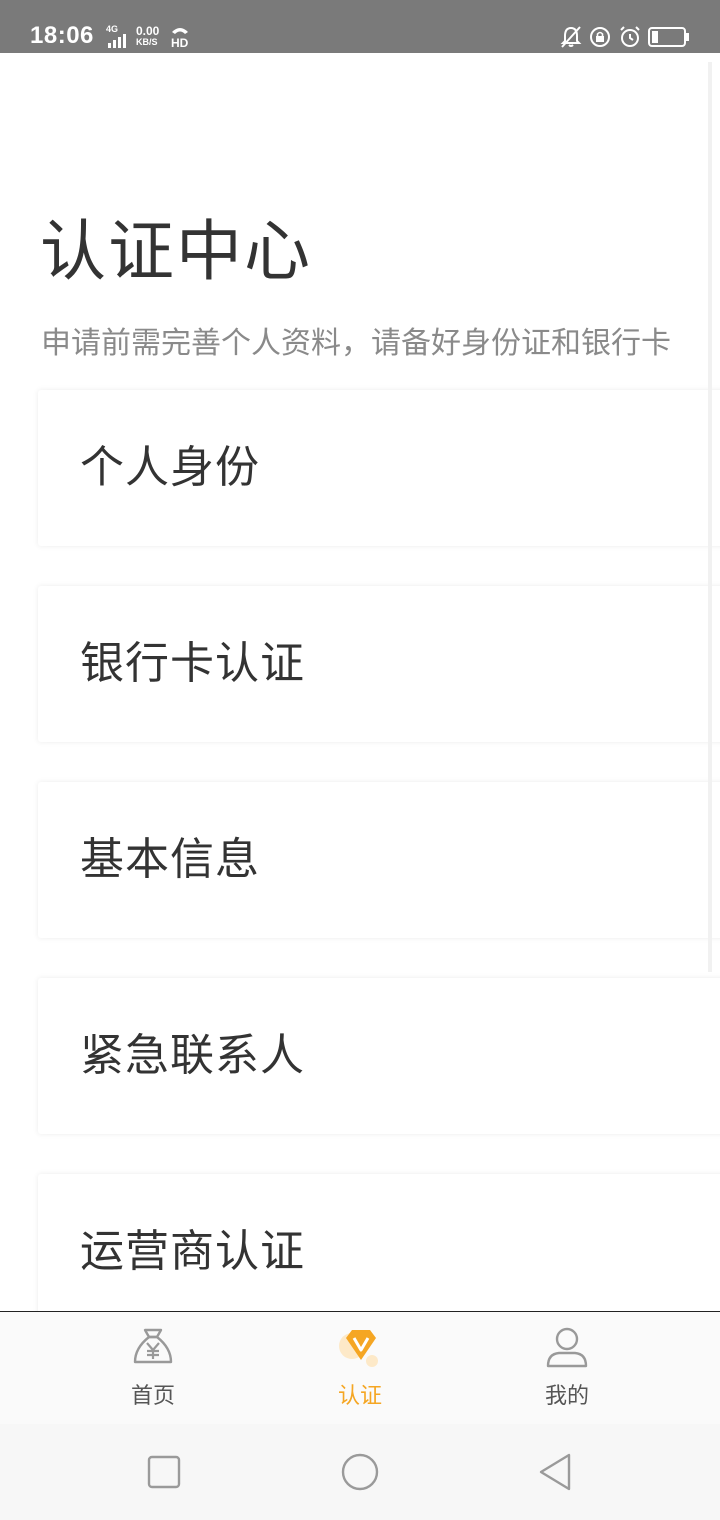 The image size is (720, 1520). Describe the element at coordinates (148, 31) in the screenshot. I see `network-speed-value: 0.00` at that location.